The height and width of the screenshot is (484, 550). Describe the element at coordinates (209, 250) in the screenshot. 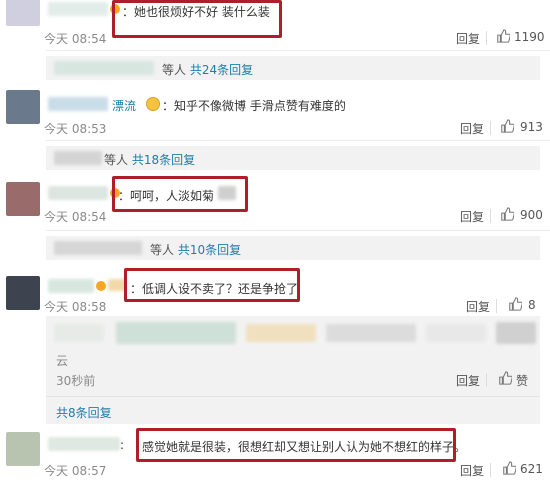

I see `reply-count-link: 共10条回复` at that location.